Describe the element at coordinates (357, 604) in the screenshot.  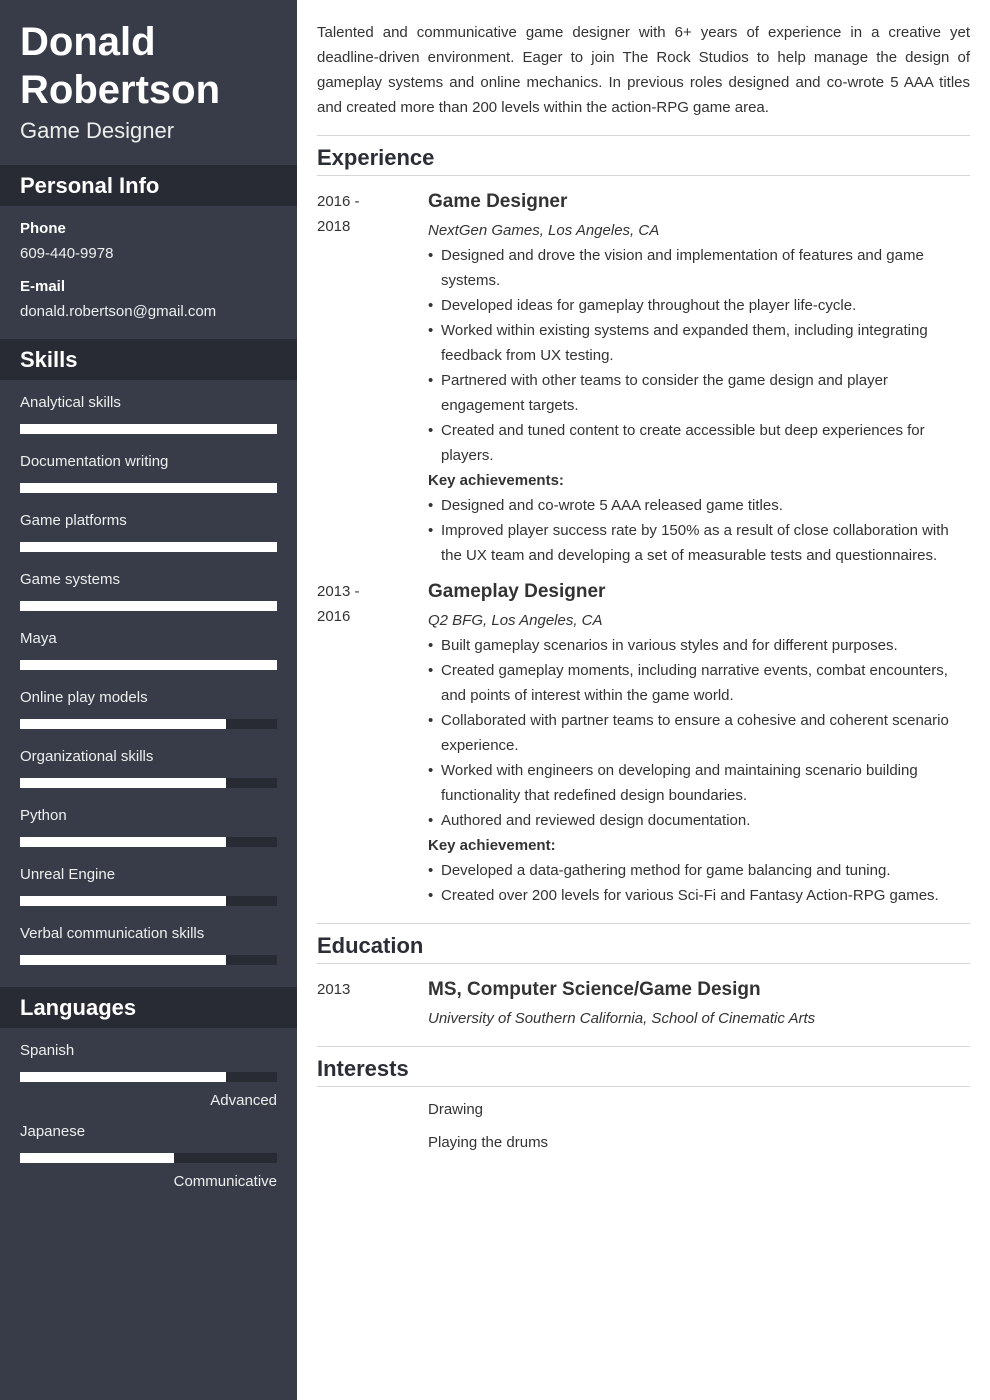
I see `entry-date: 2013 - 2016` at that location.